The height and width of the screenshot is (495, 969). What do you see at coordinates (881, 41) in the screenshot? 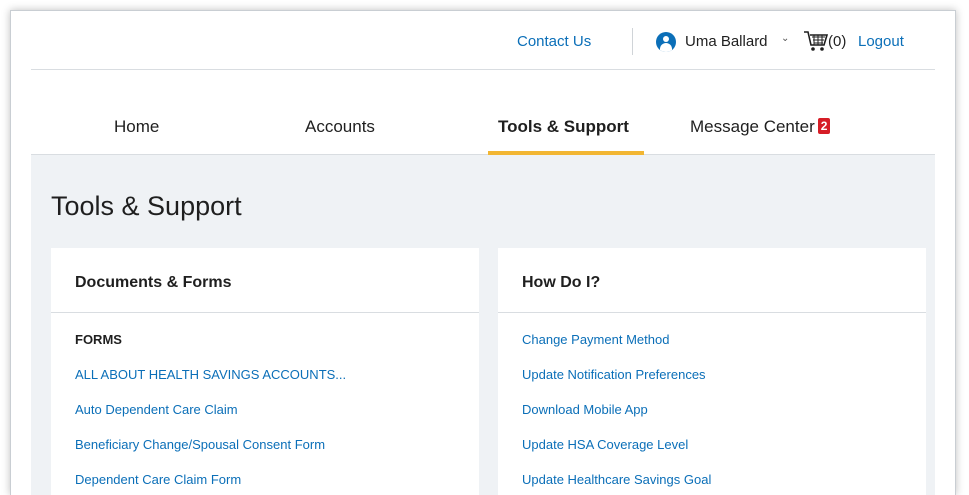
I see `logout-link: Logout` at bounding box center [881, 41].